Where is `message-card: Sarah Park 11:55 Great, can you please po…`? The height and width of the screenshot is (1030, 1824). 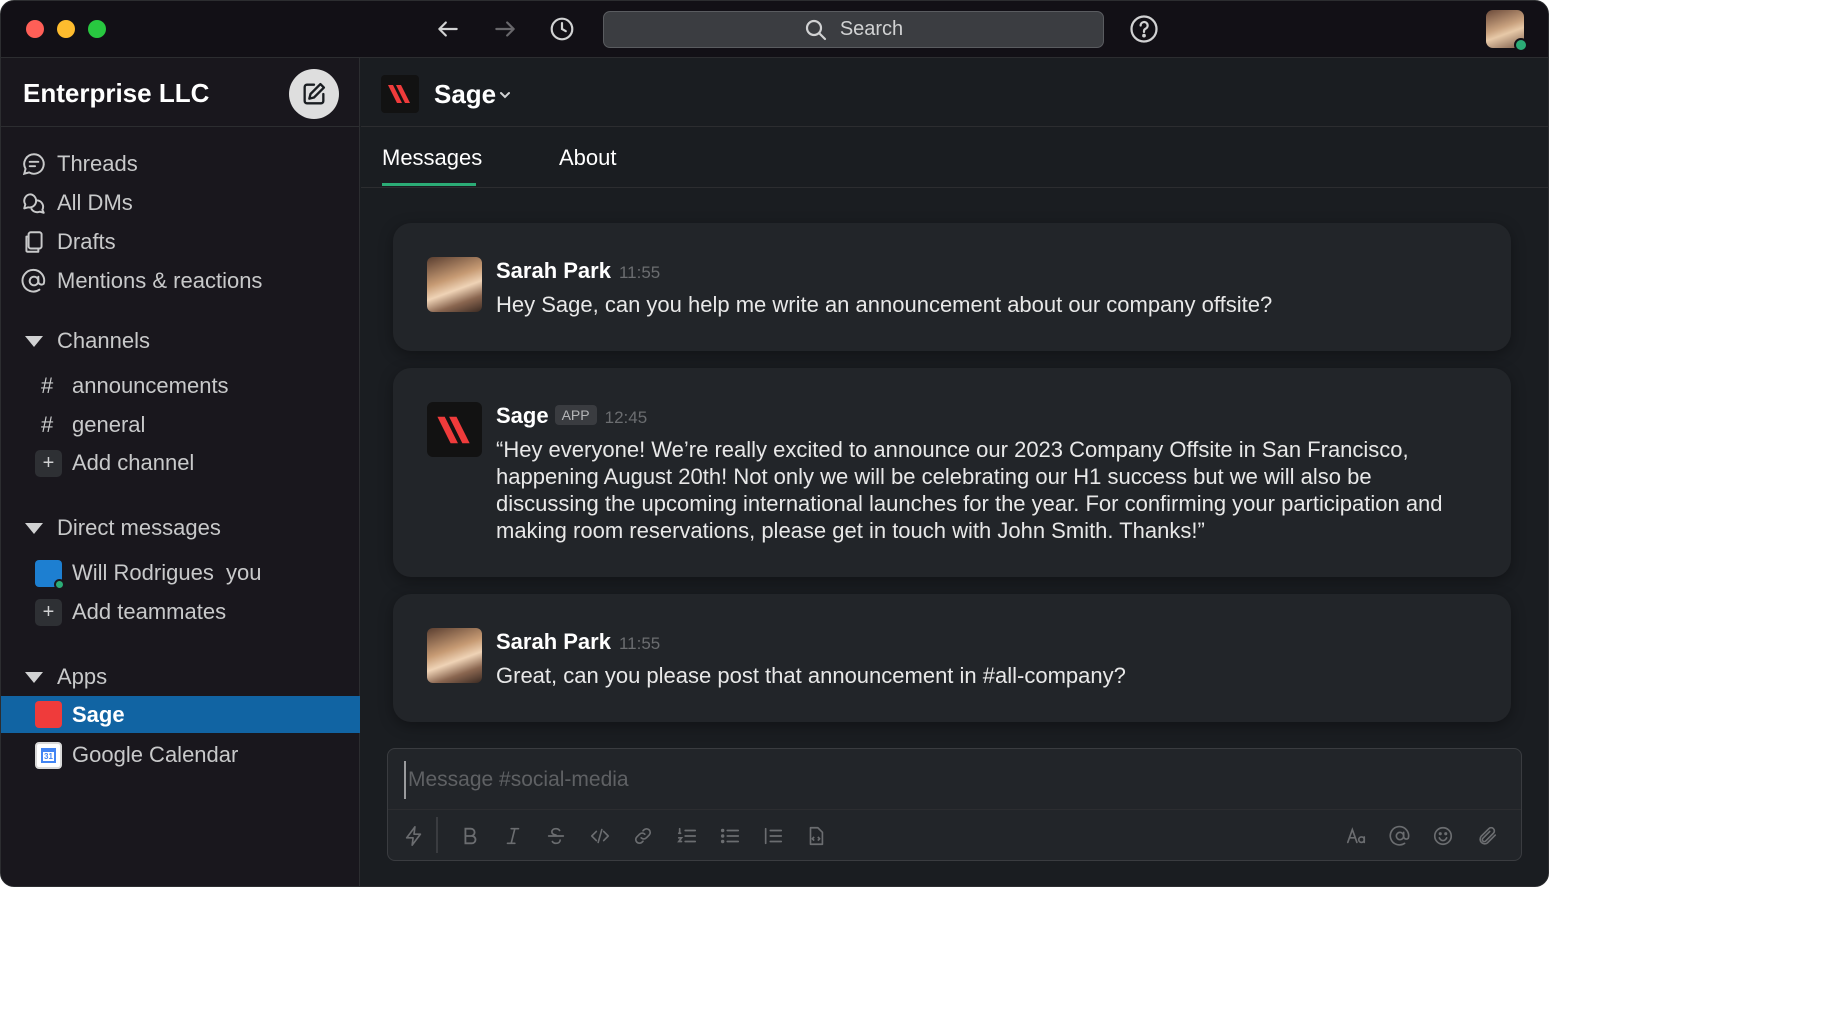
message-card: Sarah Park 11:55 Great, can you please po… is located at coordinates (952, 658).